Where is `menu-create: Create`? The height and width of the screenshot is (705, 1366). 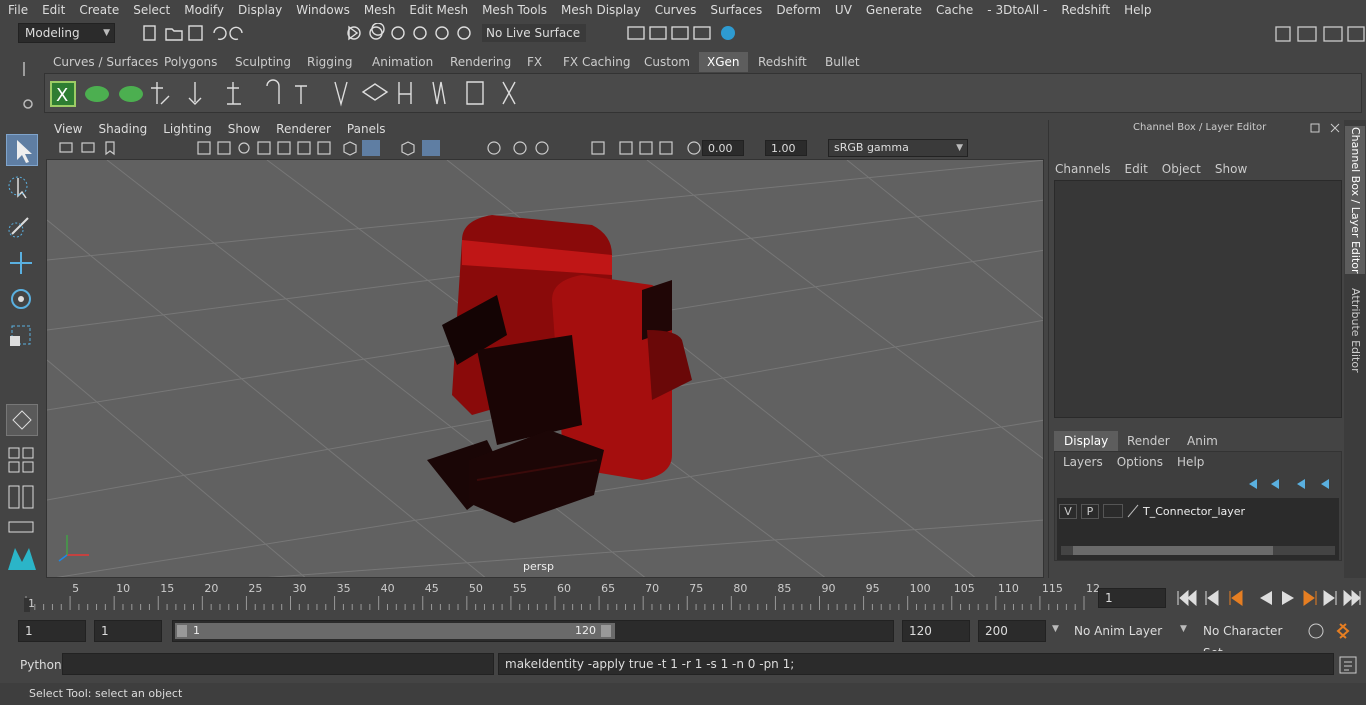
menu-create: Create is located at coordinates (99, 10).